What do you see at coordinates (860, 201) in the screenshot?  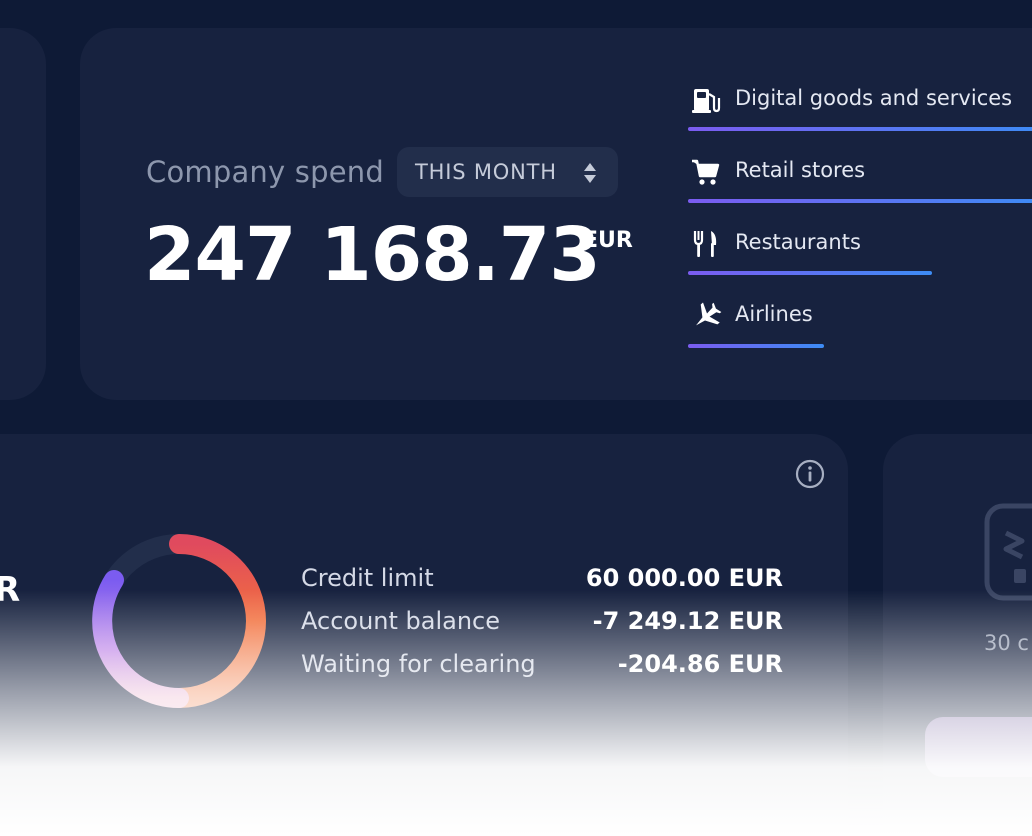 I see `category-bar-retail-stores` at bounding box center [860, 201].